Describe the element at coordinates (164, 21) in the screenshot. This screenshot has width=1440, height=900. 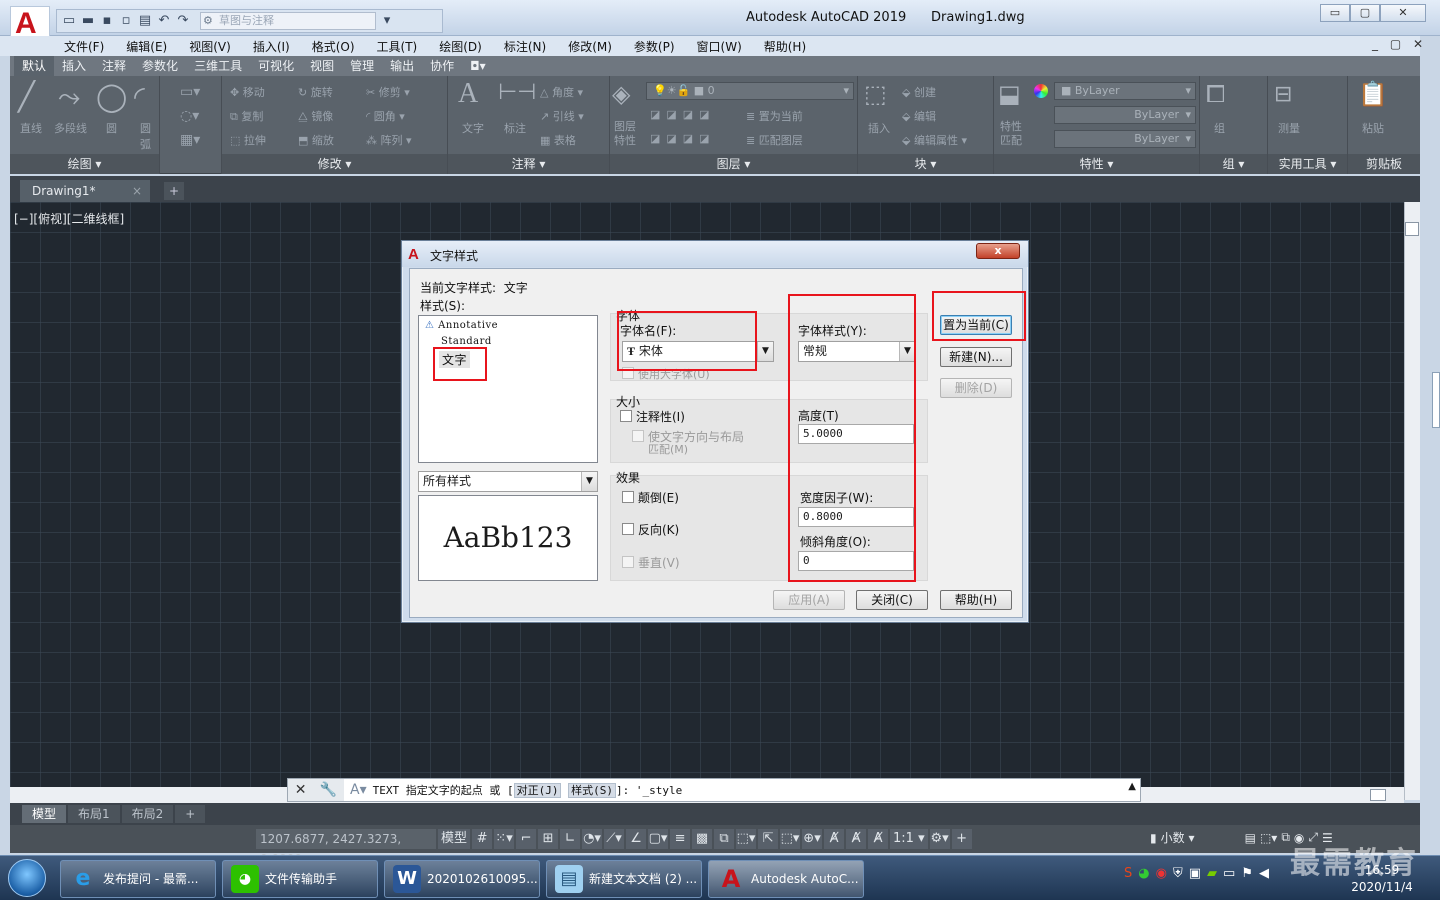
I see `undo-icon: ↶` at that location.